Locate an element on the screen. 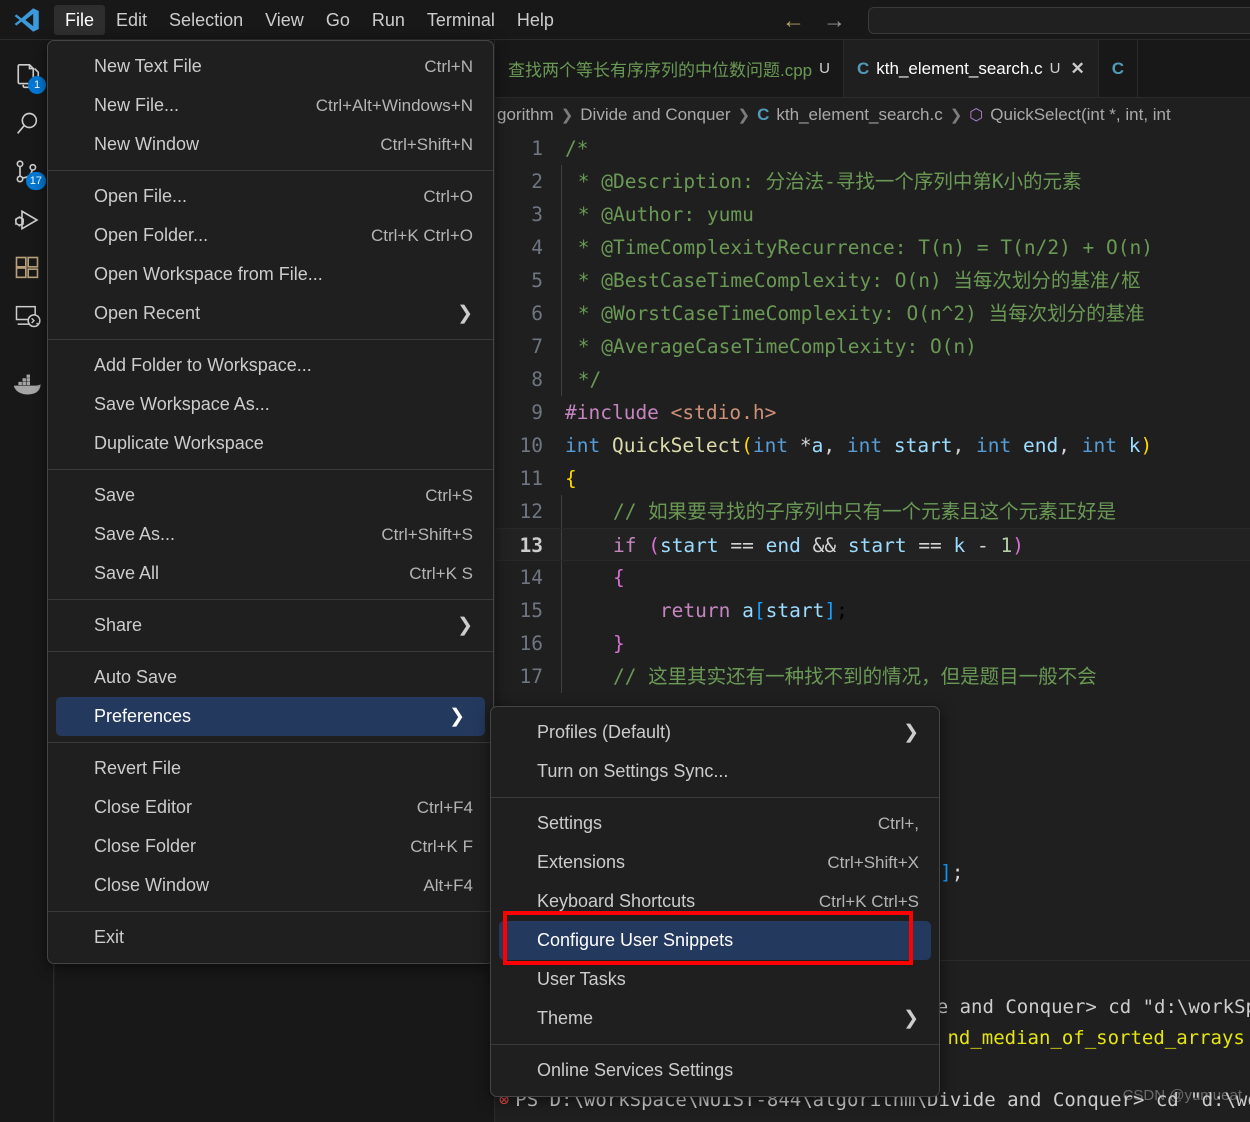 The image size is (1250, 1122). prefs-section-online: Online Services Settings is located at coordinates (715, 1070).